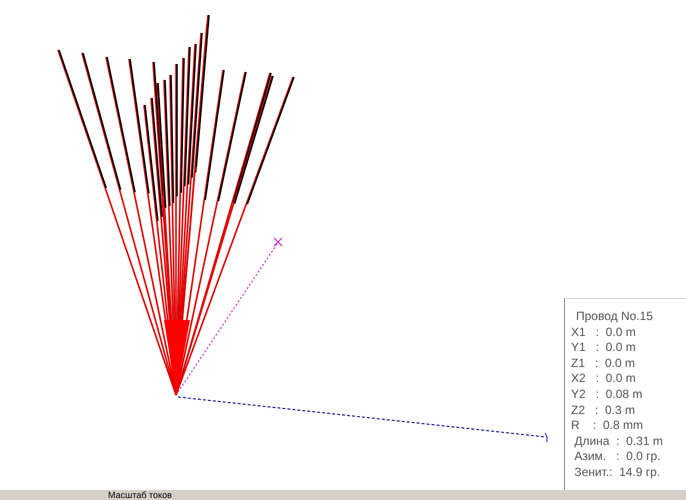 Image resolution: width=686 pixels, height=500 pixels. What do you see at coordinates (607, 425) in the screenshot?
I see `info-line: R : 0.8 mm` at bounding box center [607, 425].